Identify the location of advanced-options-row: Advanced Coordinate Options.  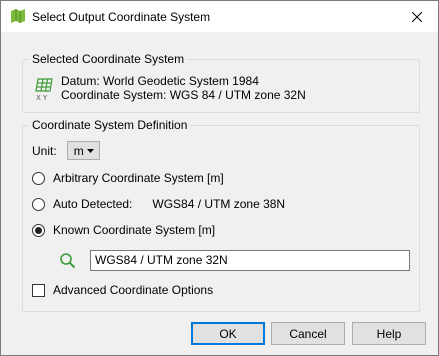
(122, 290).